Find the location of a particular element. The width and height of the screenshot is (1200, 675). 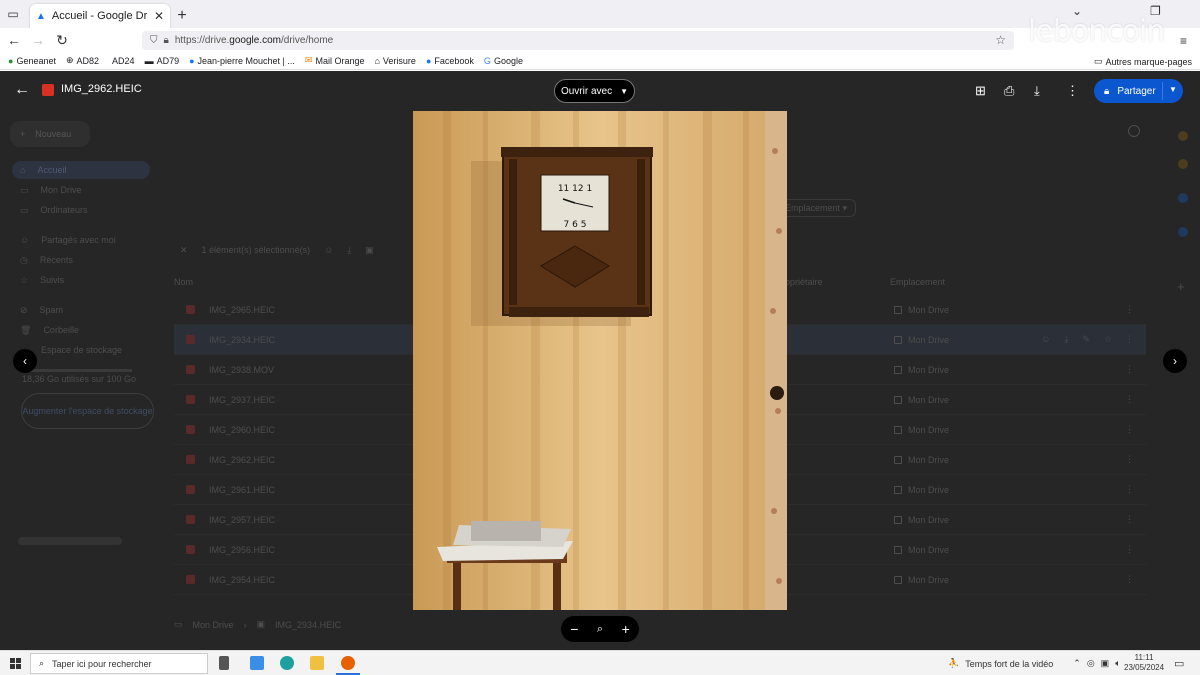

buy-storage-button: Augmenter l'espace de stockage is located at coordinates (87, 411).